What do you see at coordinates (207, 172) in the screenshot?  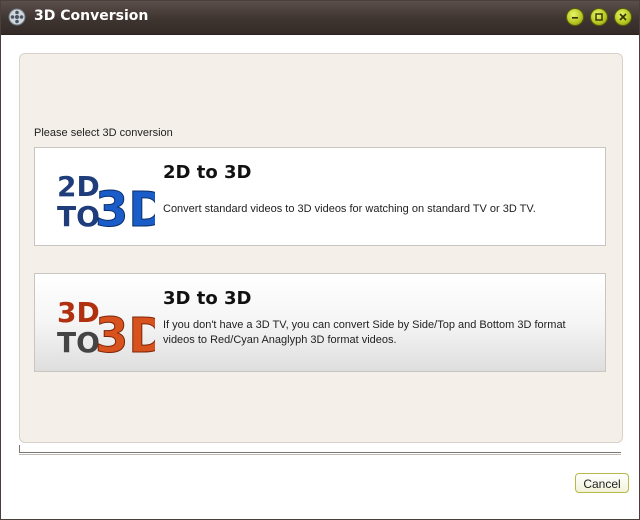 I see `option-title: 2D to 3D` at bounding box center [207, 172].